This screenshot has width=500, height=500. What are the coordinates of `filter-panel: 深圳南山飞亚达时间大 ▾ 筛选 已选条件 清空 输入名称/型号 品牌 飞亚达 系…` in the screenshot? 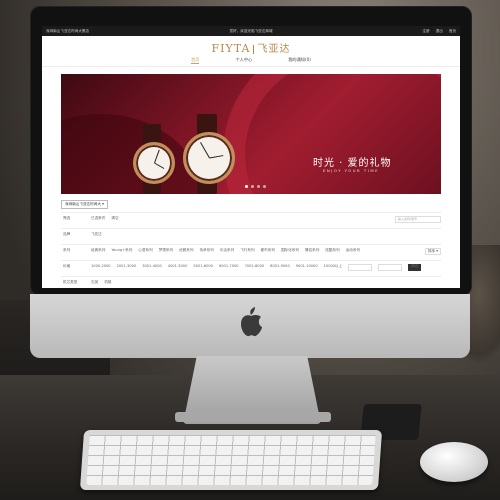 It's located at (251, 244).